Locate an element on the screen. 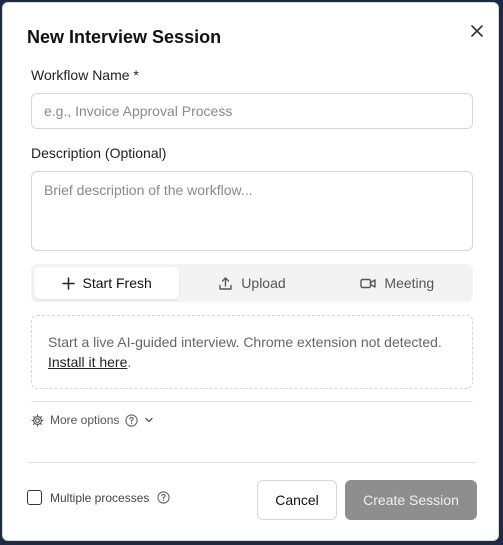  tab-label: Start Fresh is located at coordinates (117, 283).